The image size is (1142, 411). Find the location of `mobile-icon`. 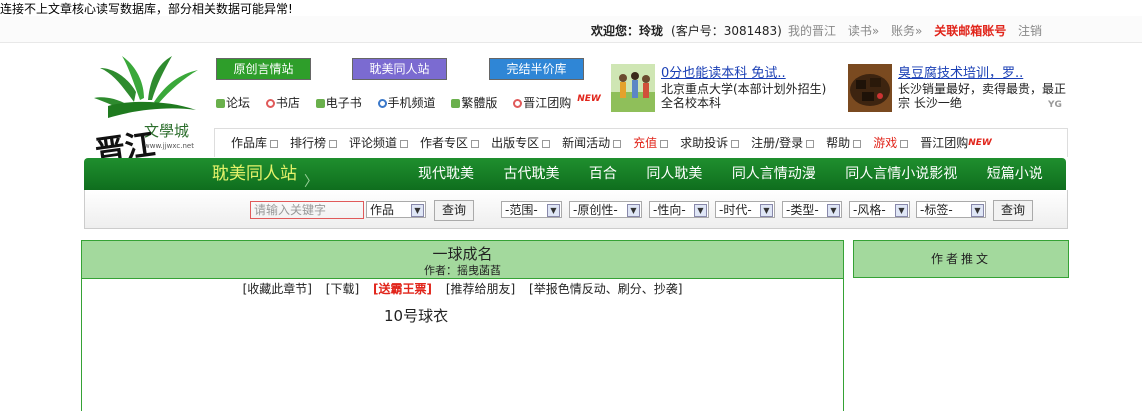

mobile-icon is located at coordinates (382, 103).